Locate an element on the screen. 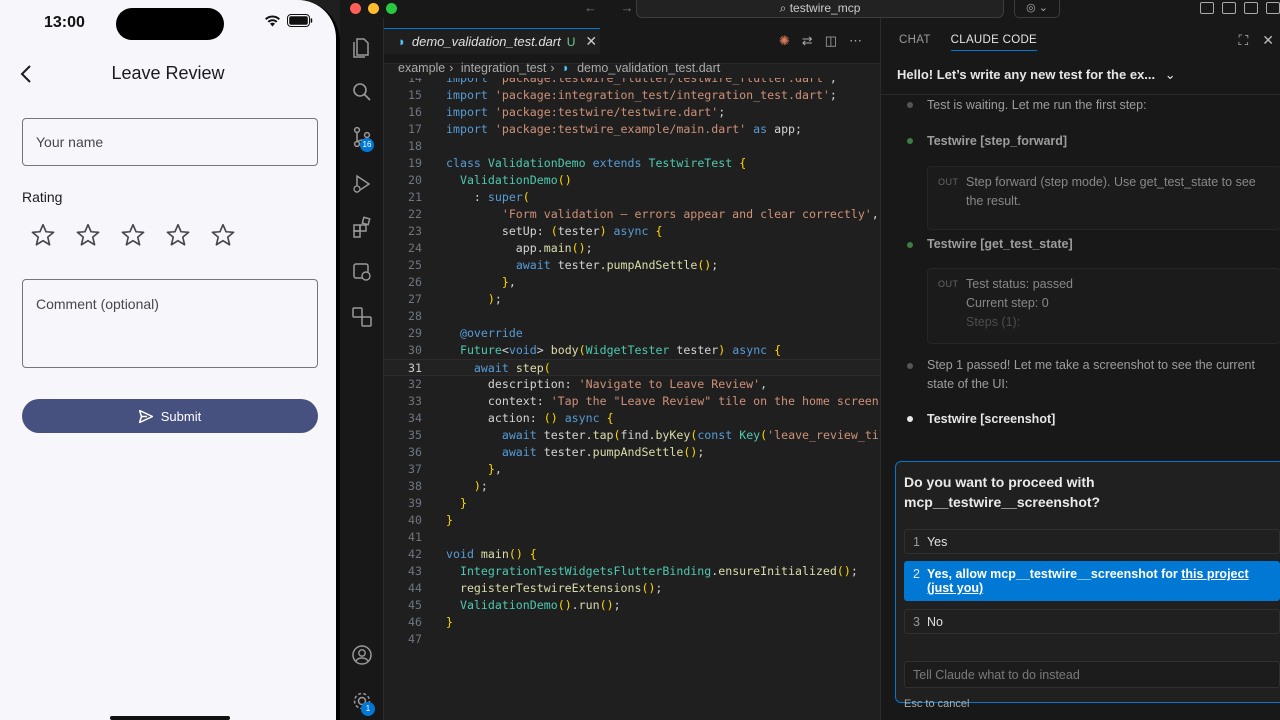 The image size is (1280, 720). line-number: 44 is located at coordinates (415, 588).